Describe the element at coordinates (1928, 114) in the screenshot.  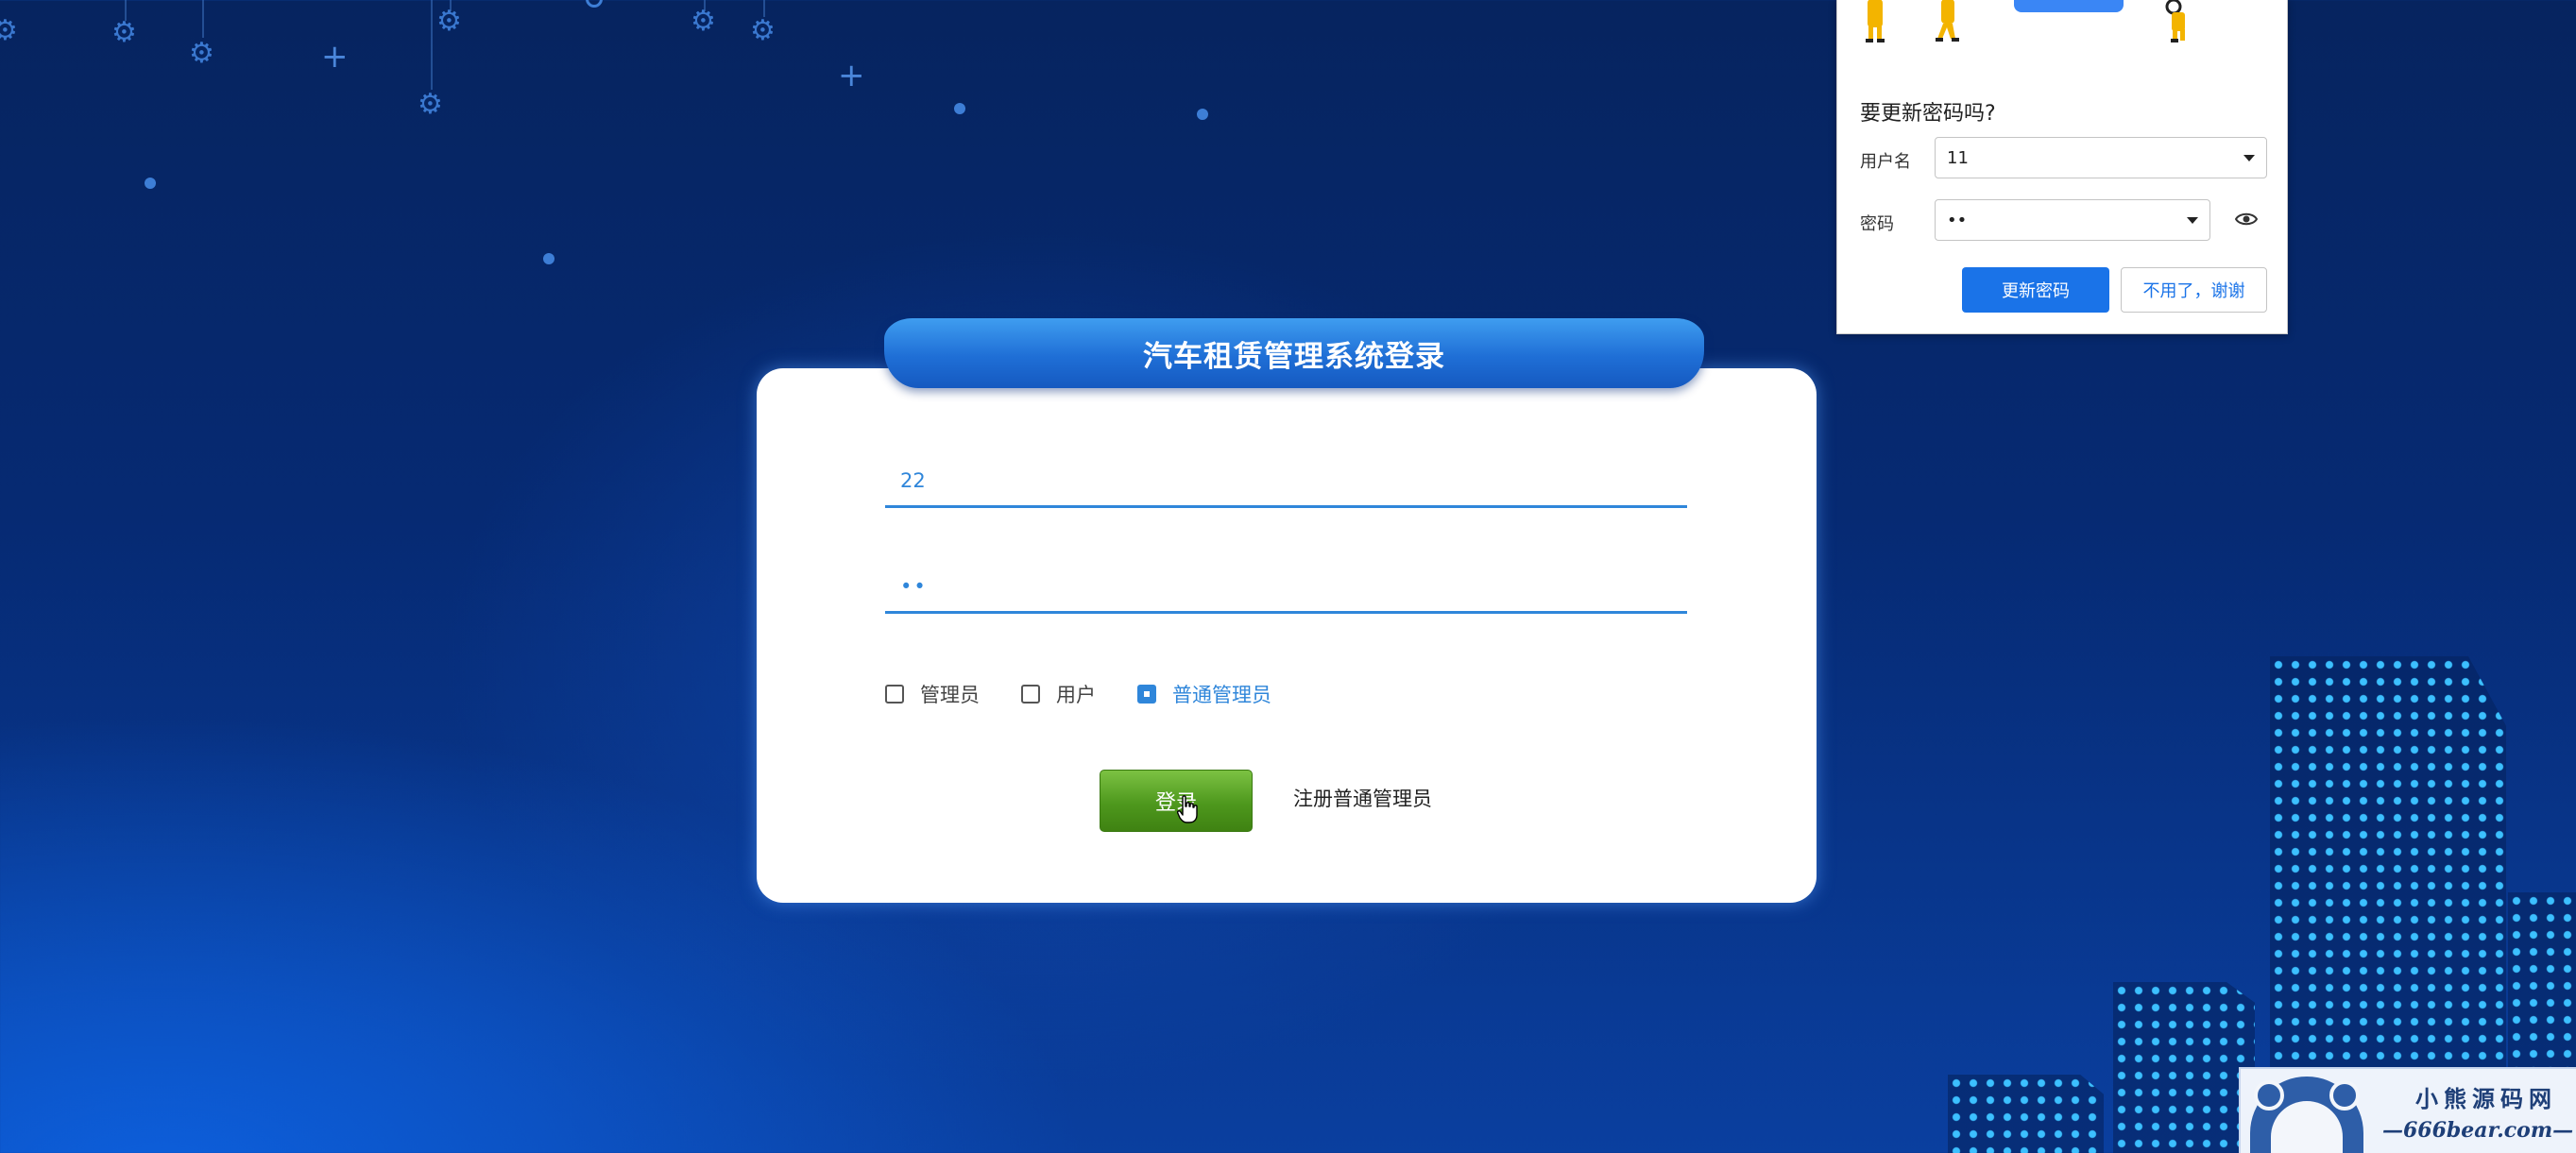
I see `dialog-question: 要更新密码吗?` at that location.